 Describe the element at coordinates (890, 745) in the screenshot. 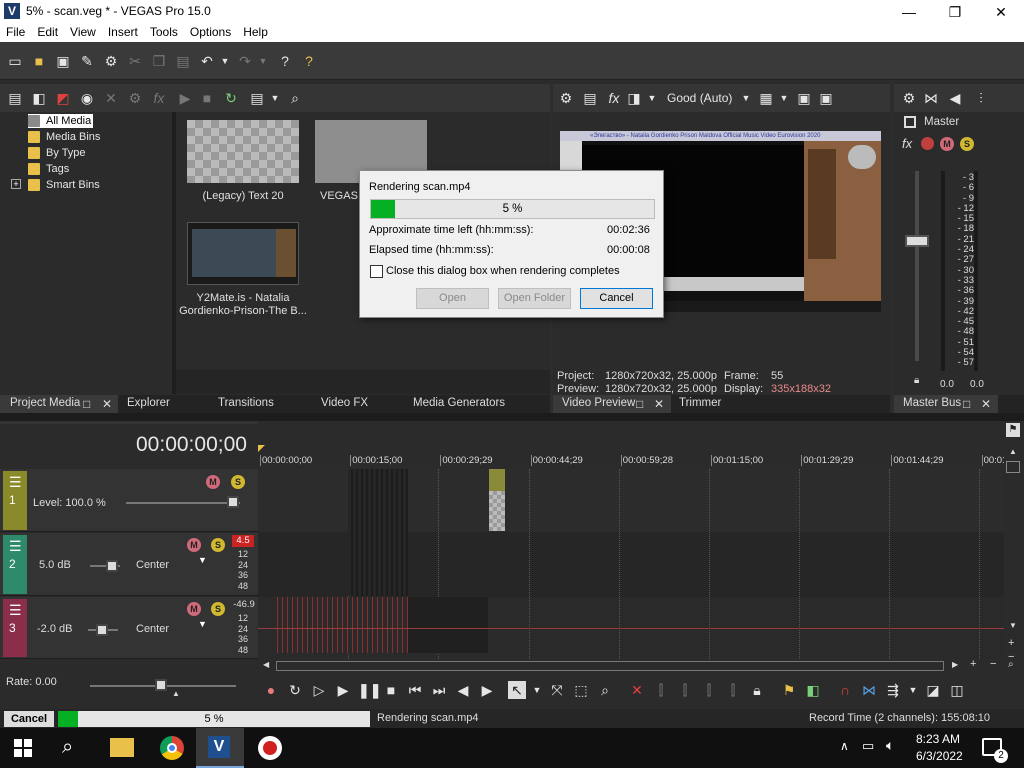

I see `volume-icon: 🔈︎` at that location.